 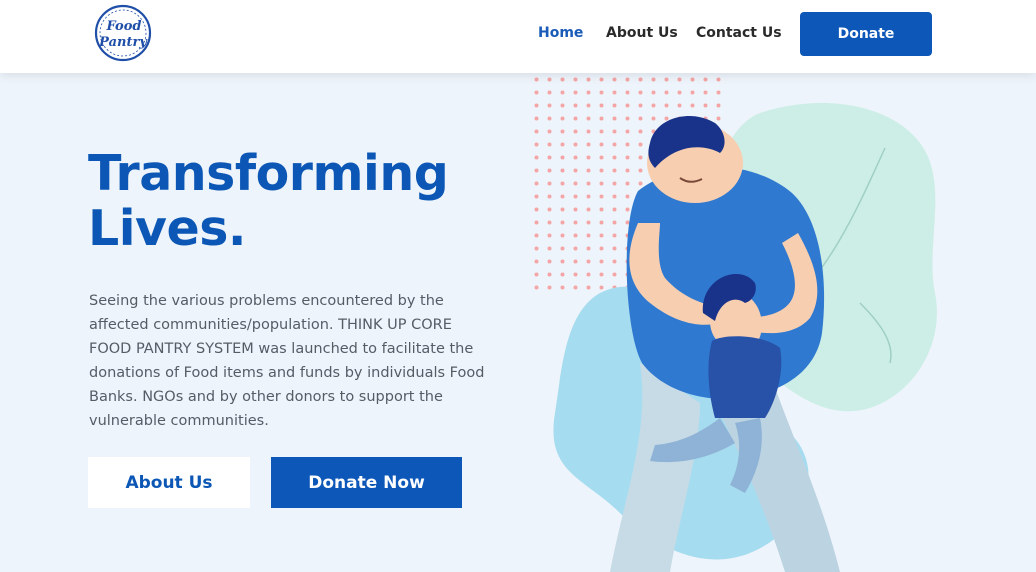 I want to click on logo-text-pantry: Pantry, so click(x=123, y=42).